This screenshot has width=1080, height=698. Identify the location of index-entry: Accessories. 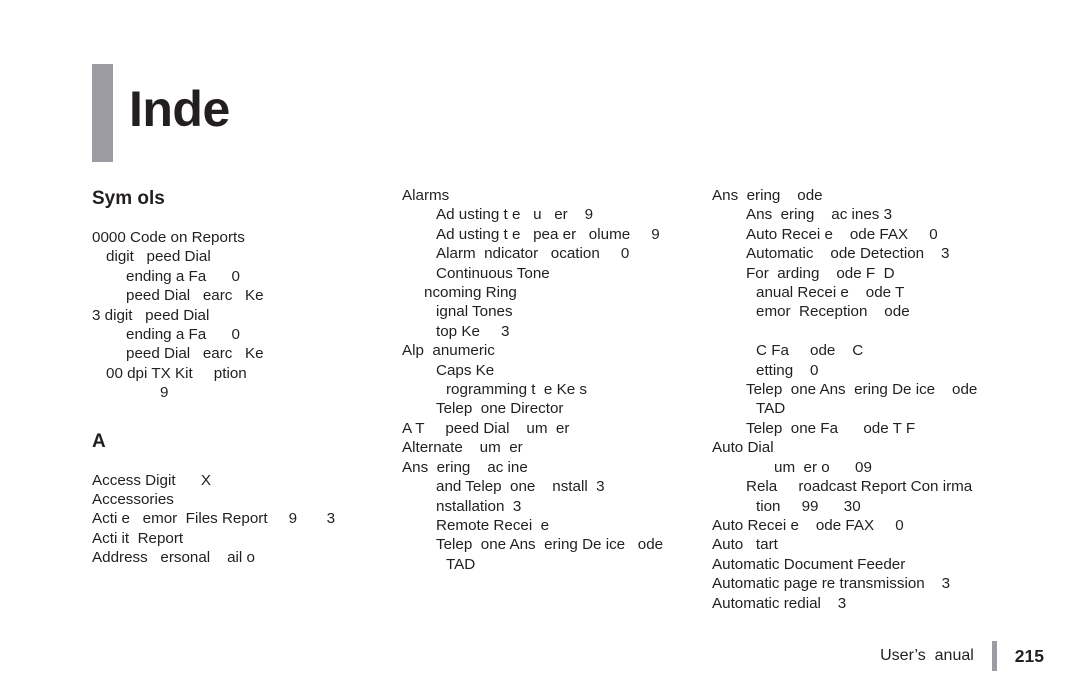
(133, 500).